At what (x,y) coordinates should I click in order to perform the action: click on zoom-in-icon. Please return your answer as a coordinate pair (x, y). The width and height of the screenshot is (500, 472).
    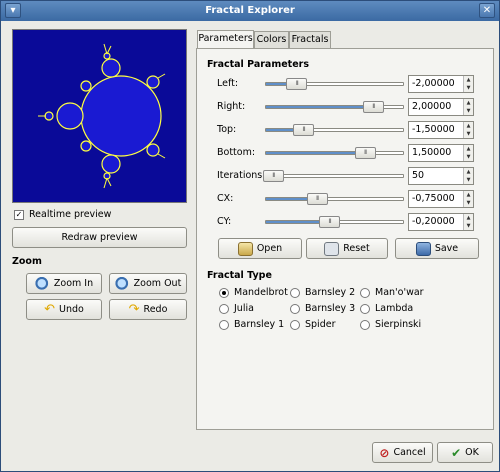
    Looking at the image, I should click on (42, 283).